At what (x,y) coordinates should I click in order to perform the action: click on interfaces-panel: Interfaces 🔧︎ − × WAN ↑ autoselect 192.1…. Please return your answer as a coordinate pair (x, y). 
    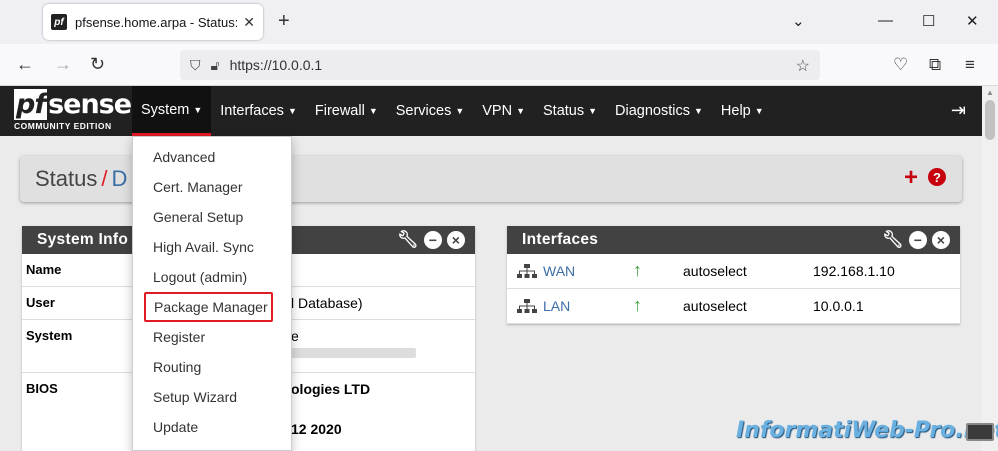
    Looking at the image, I should click on (733, 275).